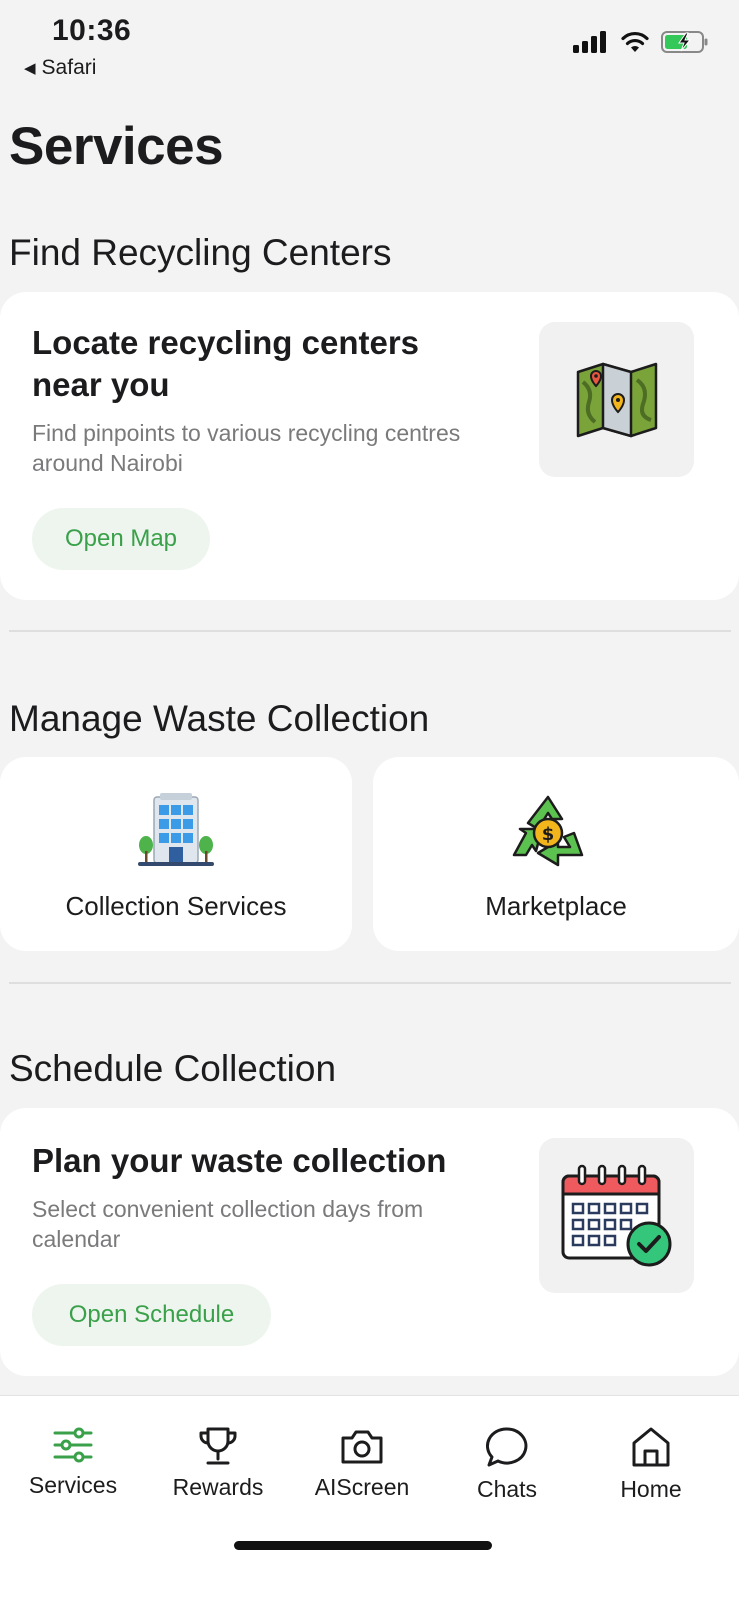 The image size is (739, 1600). I want to click on tab-rewards: Rewards, so click(218, 1463).